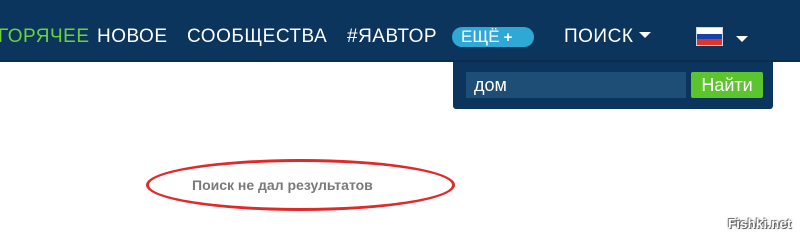 This screenshot has height=240, width=800. Describe the element at coordinates (599, 36) in the screenshot. I see `search-menu-label: ПОИСК` at that location.